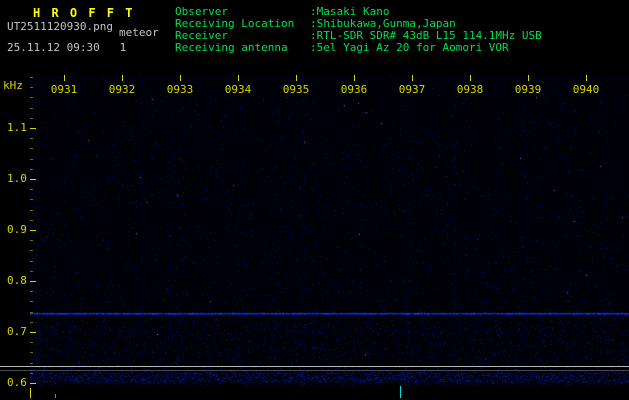  Describe the element at coordinates (17, 178) in the screenshot. I see `frequency-tick-label: 1.0` at that location.